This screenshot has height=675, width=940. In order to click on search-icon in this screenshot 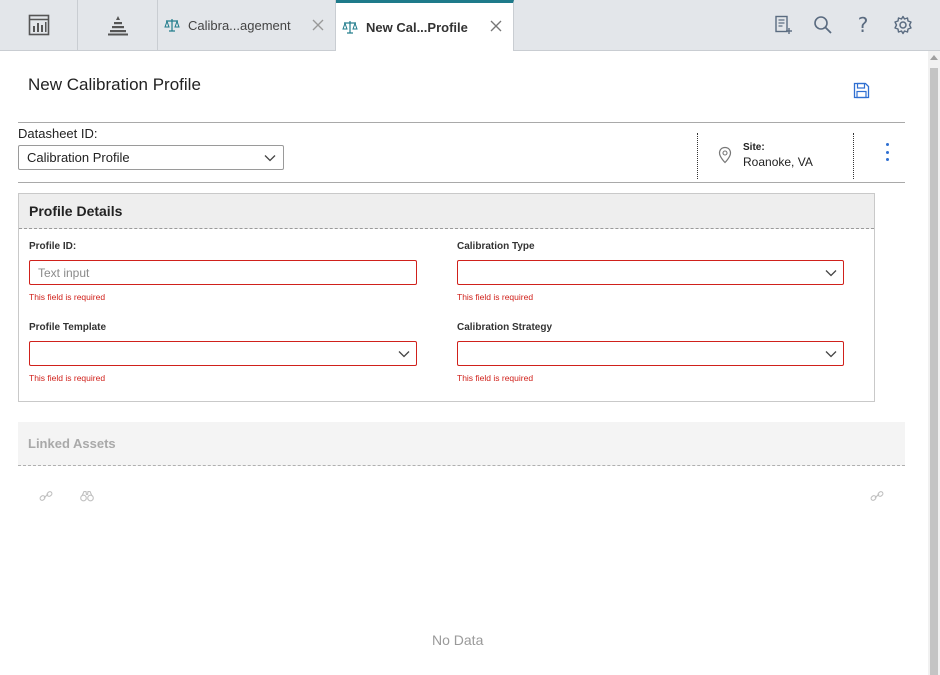, I will do `click(823, 25)`.